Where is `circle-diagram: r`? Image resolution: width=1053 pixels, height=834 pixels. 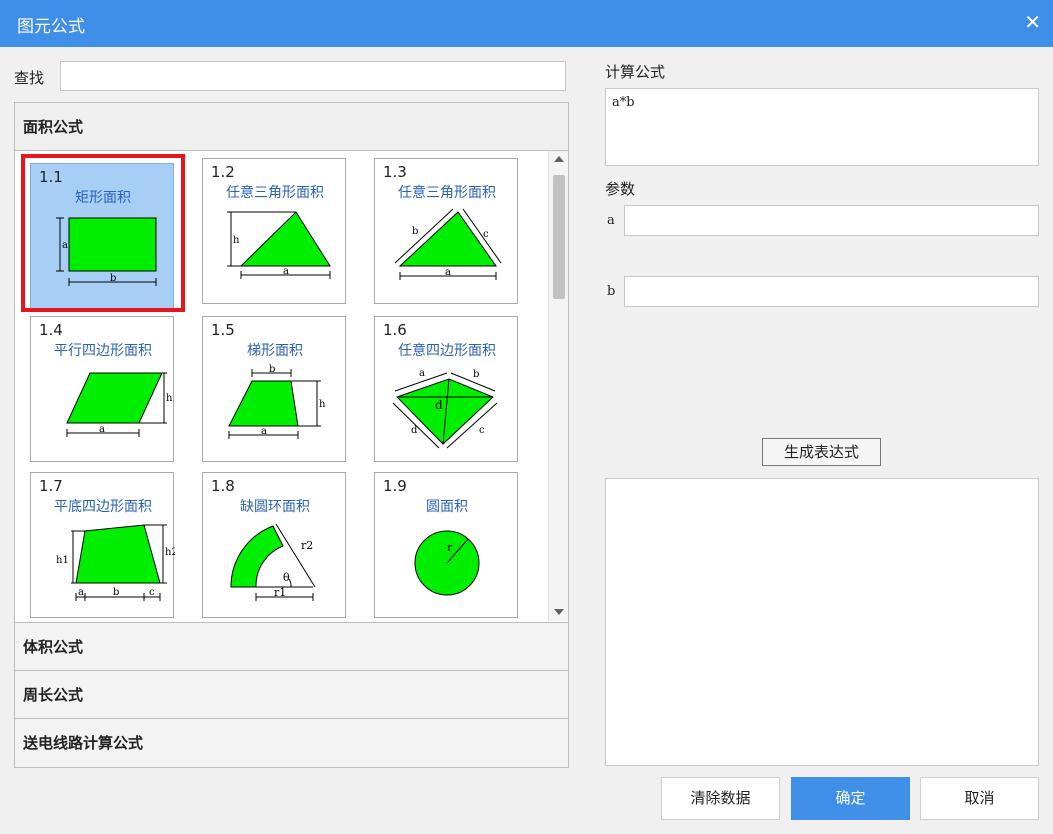
circle-diagram: r is located at coordinates (447, 563).